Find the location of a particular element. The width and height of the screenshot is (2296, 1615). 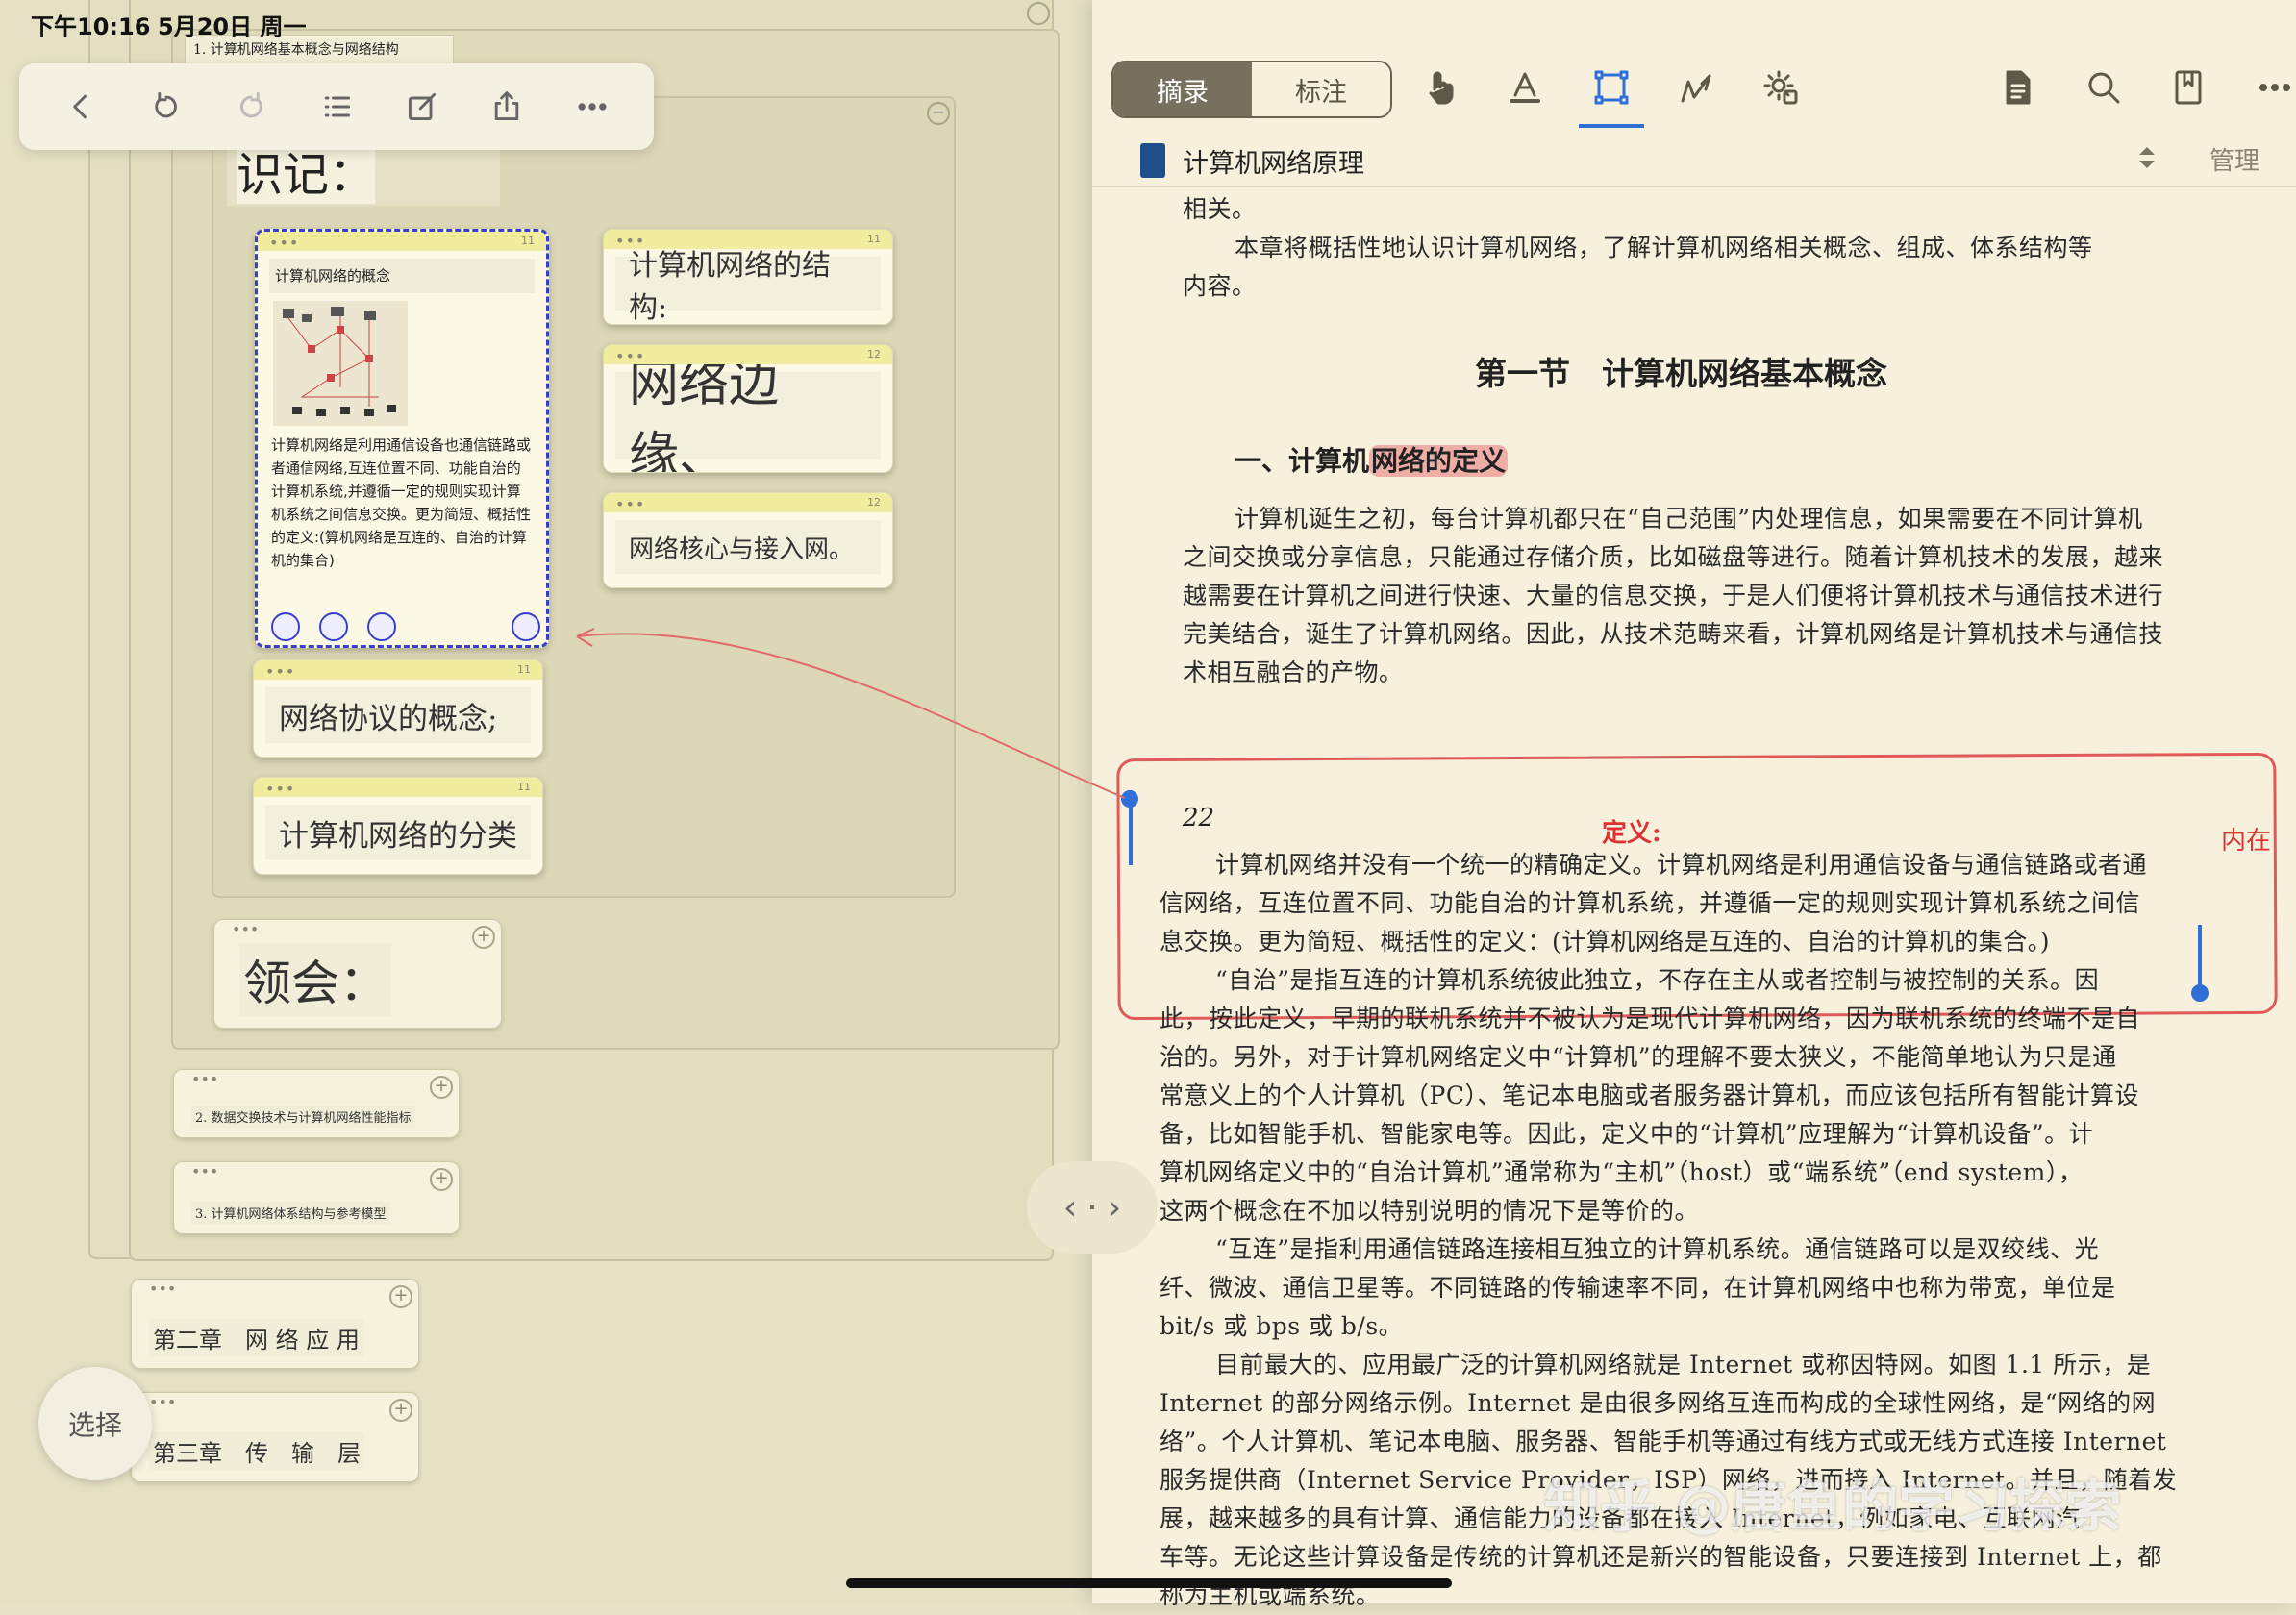

tab-annotate: 标注 is located at coordinates (1321, 89).